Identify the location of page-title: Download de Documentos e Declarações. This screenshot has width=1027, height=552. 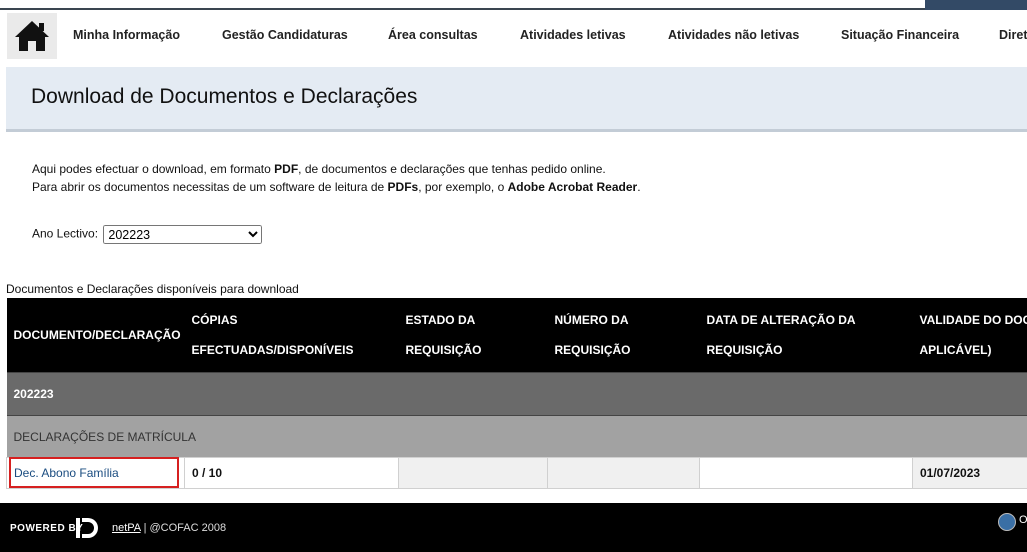
(224, 96).